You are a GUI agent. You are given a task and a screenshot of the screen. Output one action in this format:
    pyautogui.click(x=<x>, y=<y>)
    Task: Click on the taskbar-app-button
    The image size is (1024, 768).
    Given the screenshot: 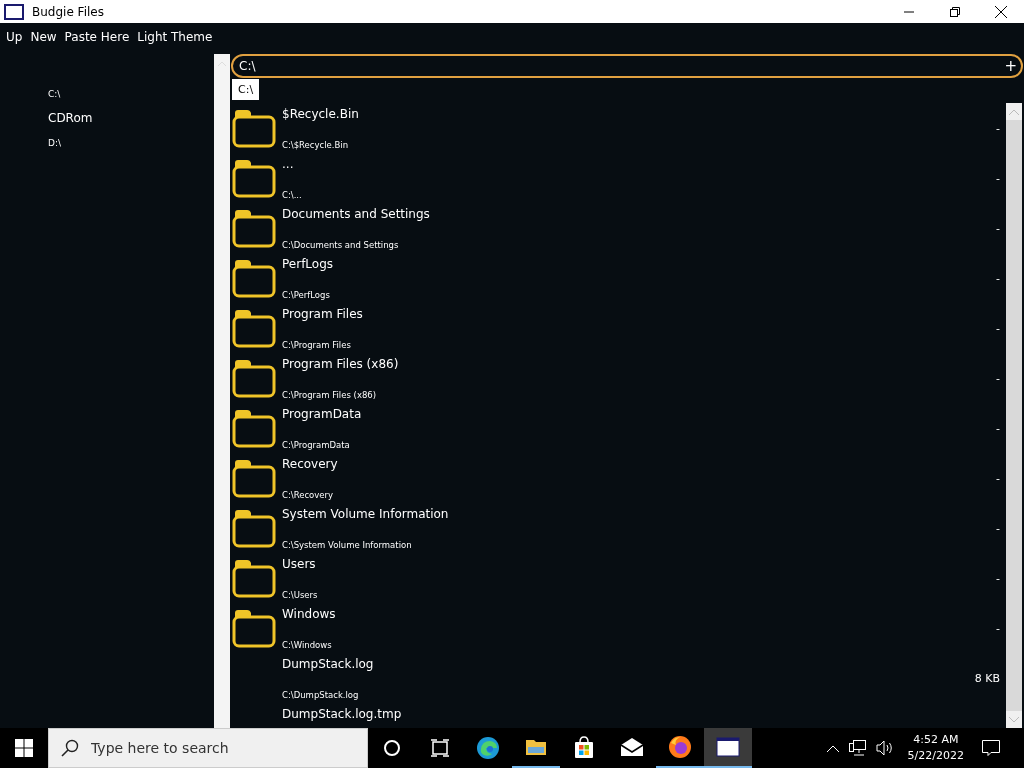 What is the action you would take?
    pyautogui.click(x=728, y=748)
    